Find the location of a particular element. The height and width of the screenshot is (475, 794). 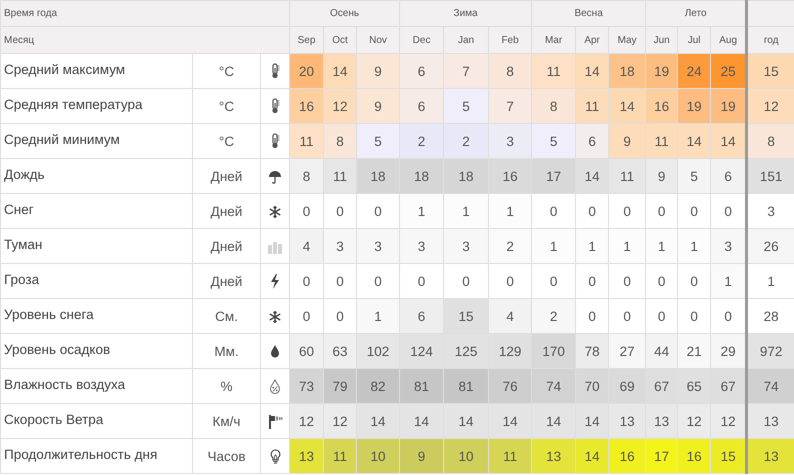

buildings-icon is located at coordinates (275, 247).